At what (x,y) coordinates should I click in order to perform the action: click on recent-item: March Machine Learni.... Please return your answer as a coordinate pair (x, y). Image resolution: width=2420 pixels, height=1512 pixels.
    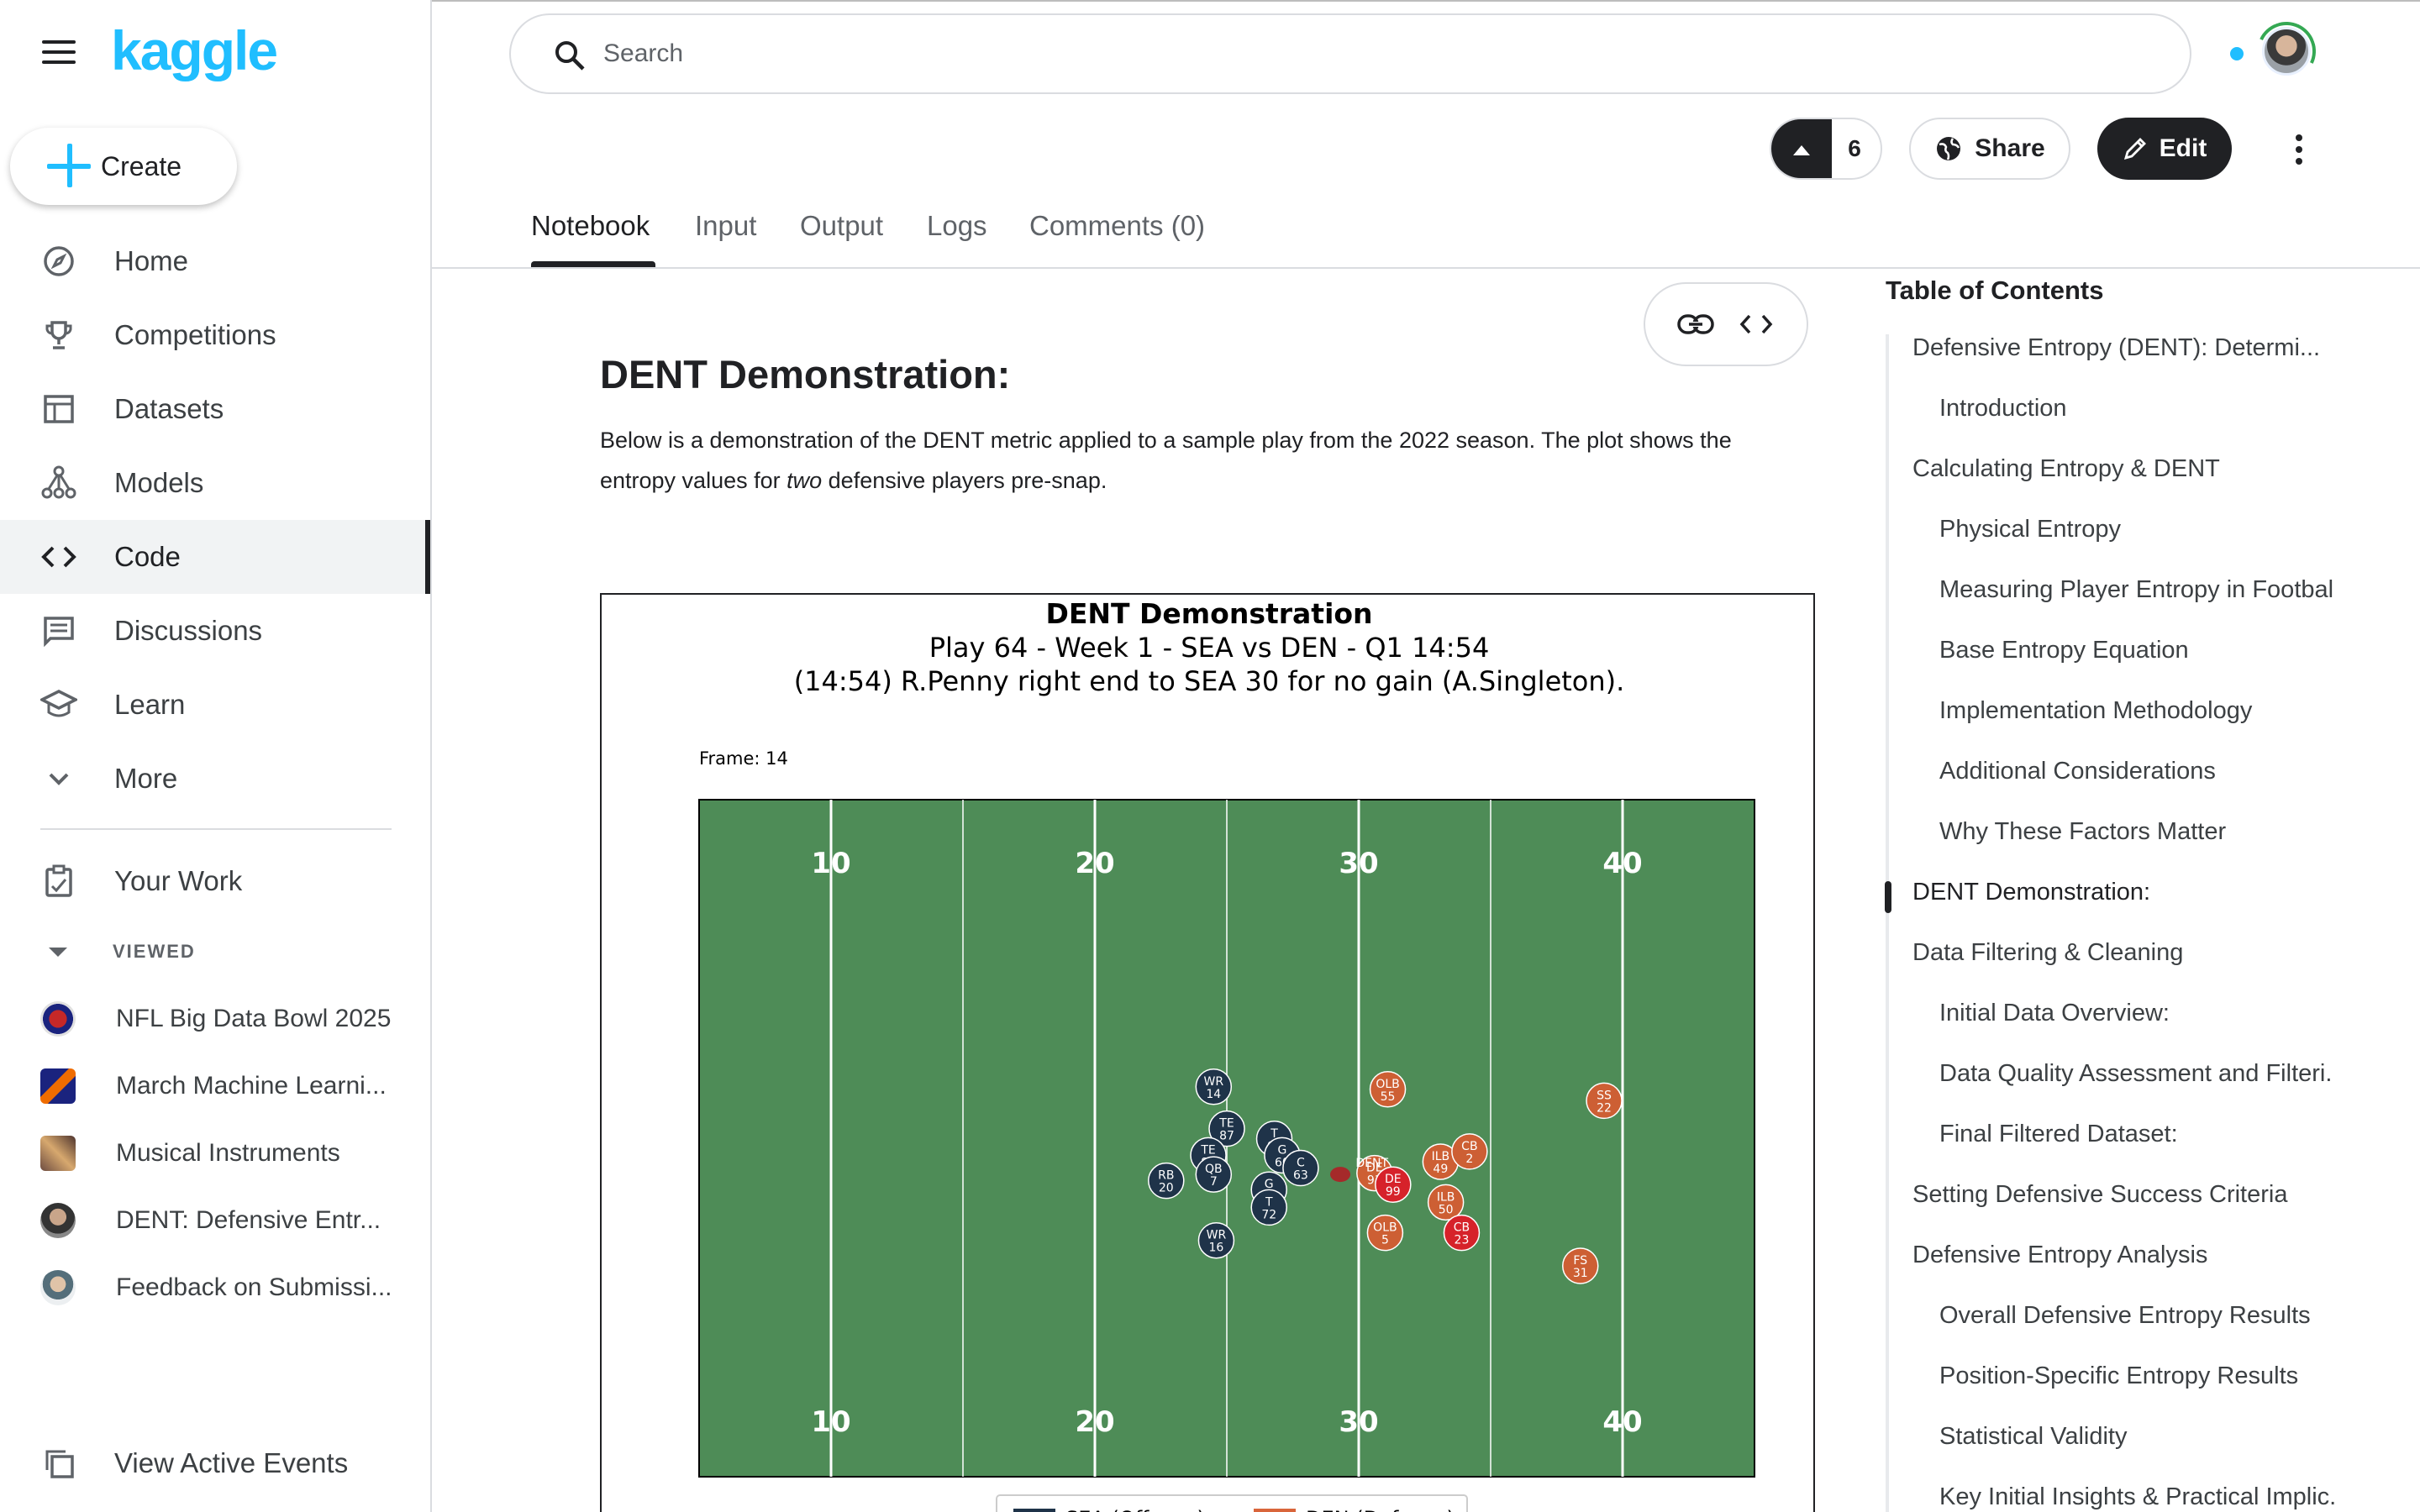
    Looking at the image, I should click on (215, 1086).